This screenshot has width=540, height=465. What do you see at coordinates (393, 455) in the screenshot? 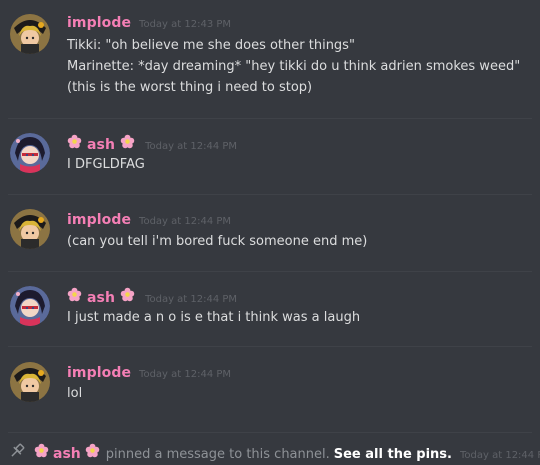
I see `see-all-pins-link: See all the pins.` at bounding box center [393, 455].